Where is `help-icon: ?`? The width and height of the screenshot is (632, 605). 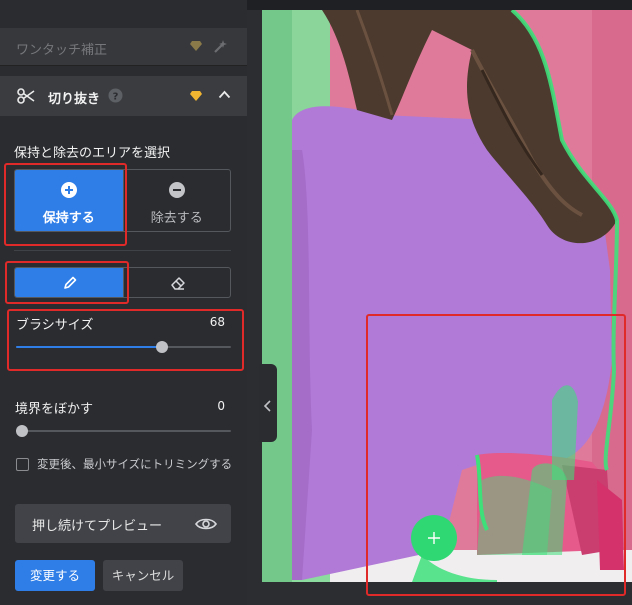
help-icon: ? is located at coordinates (115, 95).